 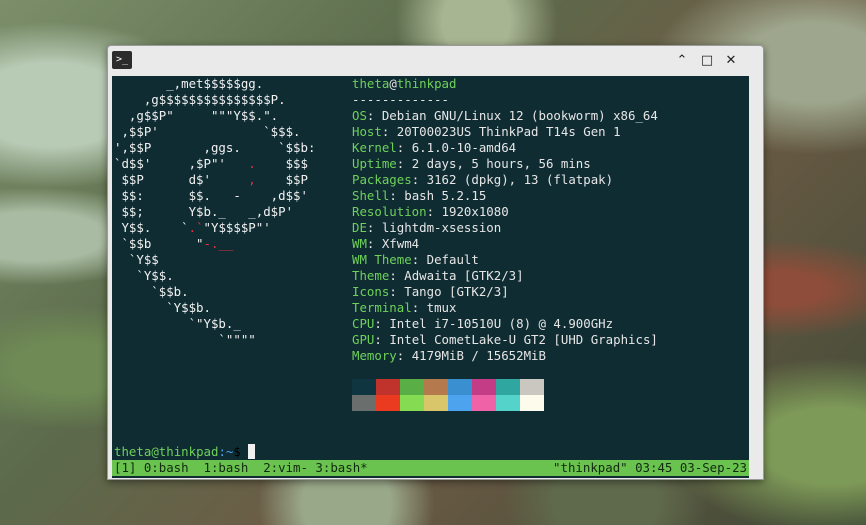 I want to click on logo-line: `d$$' ,$P"' . $$$, so click(x=211, y=163).